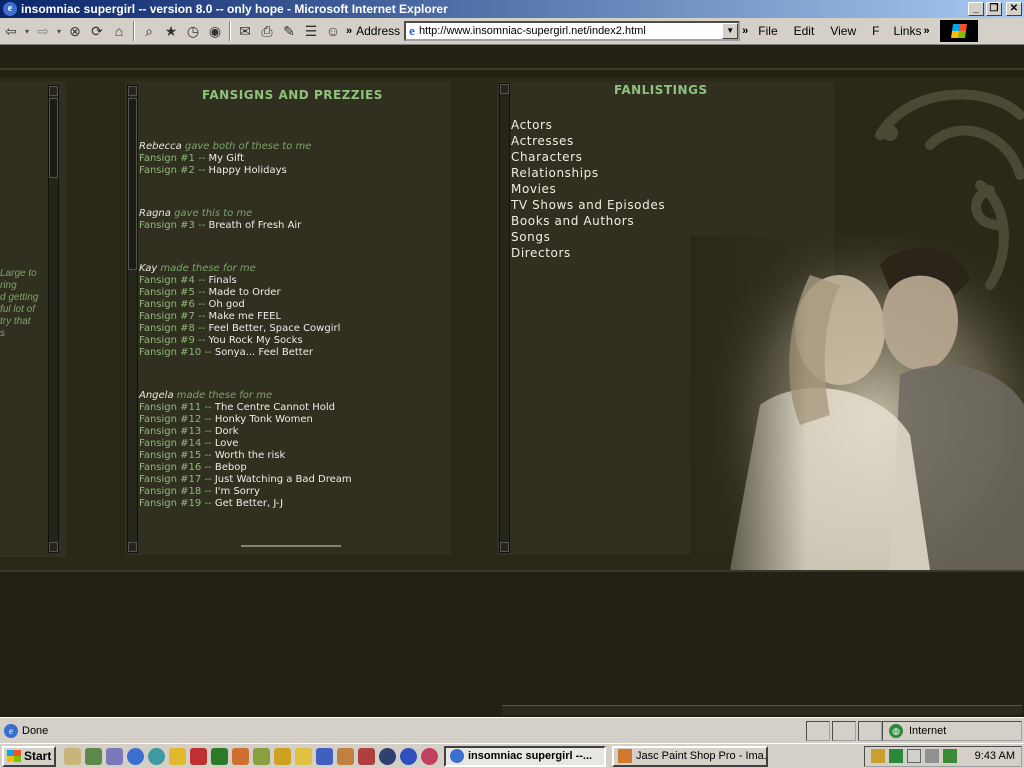 This screenshot has height=768, width=1024. What do you see at coordinates (289, 420) in the screenshot?
I see `fansign-link: Fansign #12 -- Honky Tonk Women` at bounding box center [289, 420].